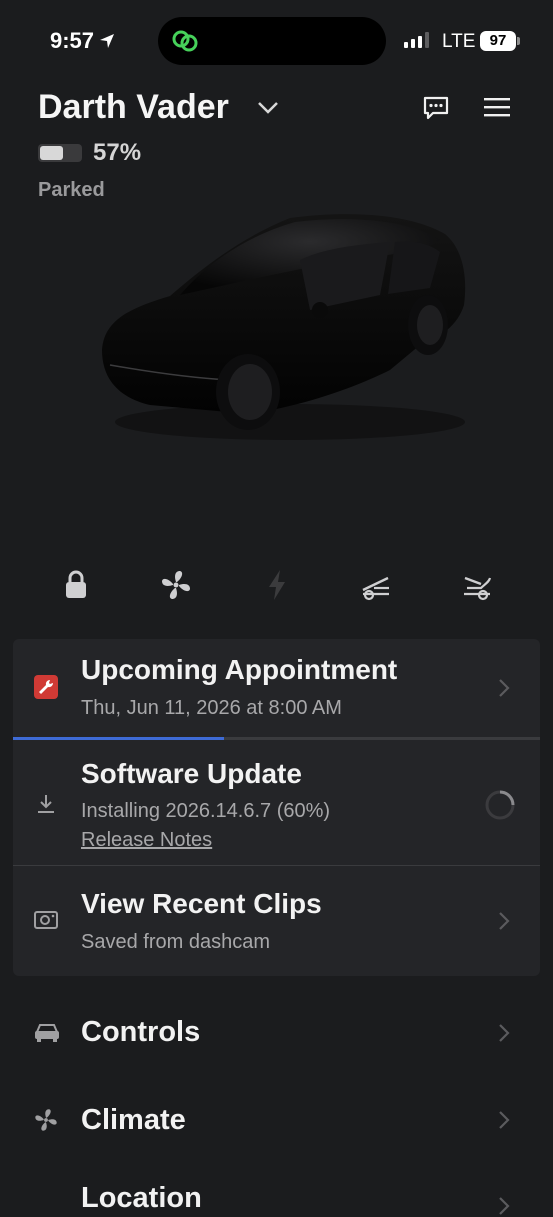  I want to click on menu-label-climate: Climate, so click(133, 1120).